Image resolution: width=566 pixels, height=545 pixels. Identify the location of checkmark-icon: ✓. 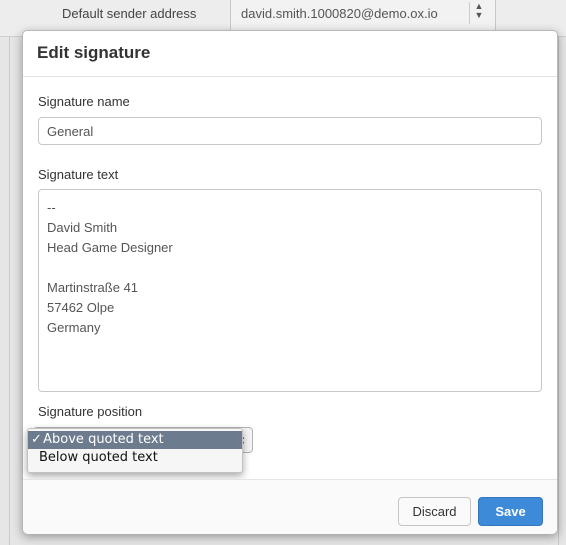
(36, 439).